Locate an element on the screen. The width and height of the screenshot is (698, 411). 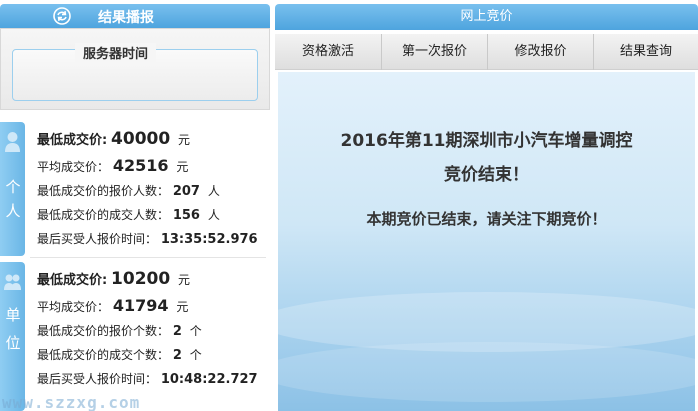
unit-last-time-row: 最后买受人报价时间： 10:48:22.727 is located at coordinates (147, 379).